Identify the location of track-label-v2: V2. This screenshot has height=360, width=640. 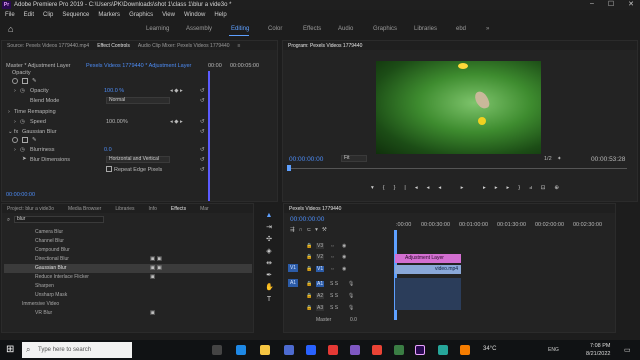
(320, 257).